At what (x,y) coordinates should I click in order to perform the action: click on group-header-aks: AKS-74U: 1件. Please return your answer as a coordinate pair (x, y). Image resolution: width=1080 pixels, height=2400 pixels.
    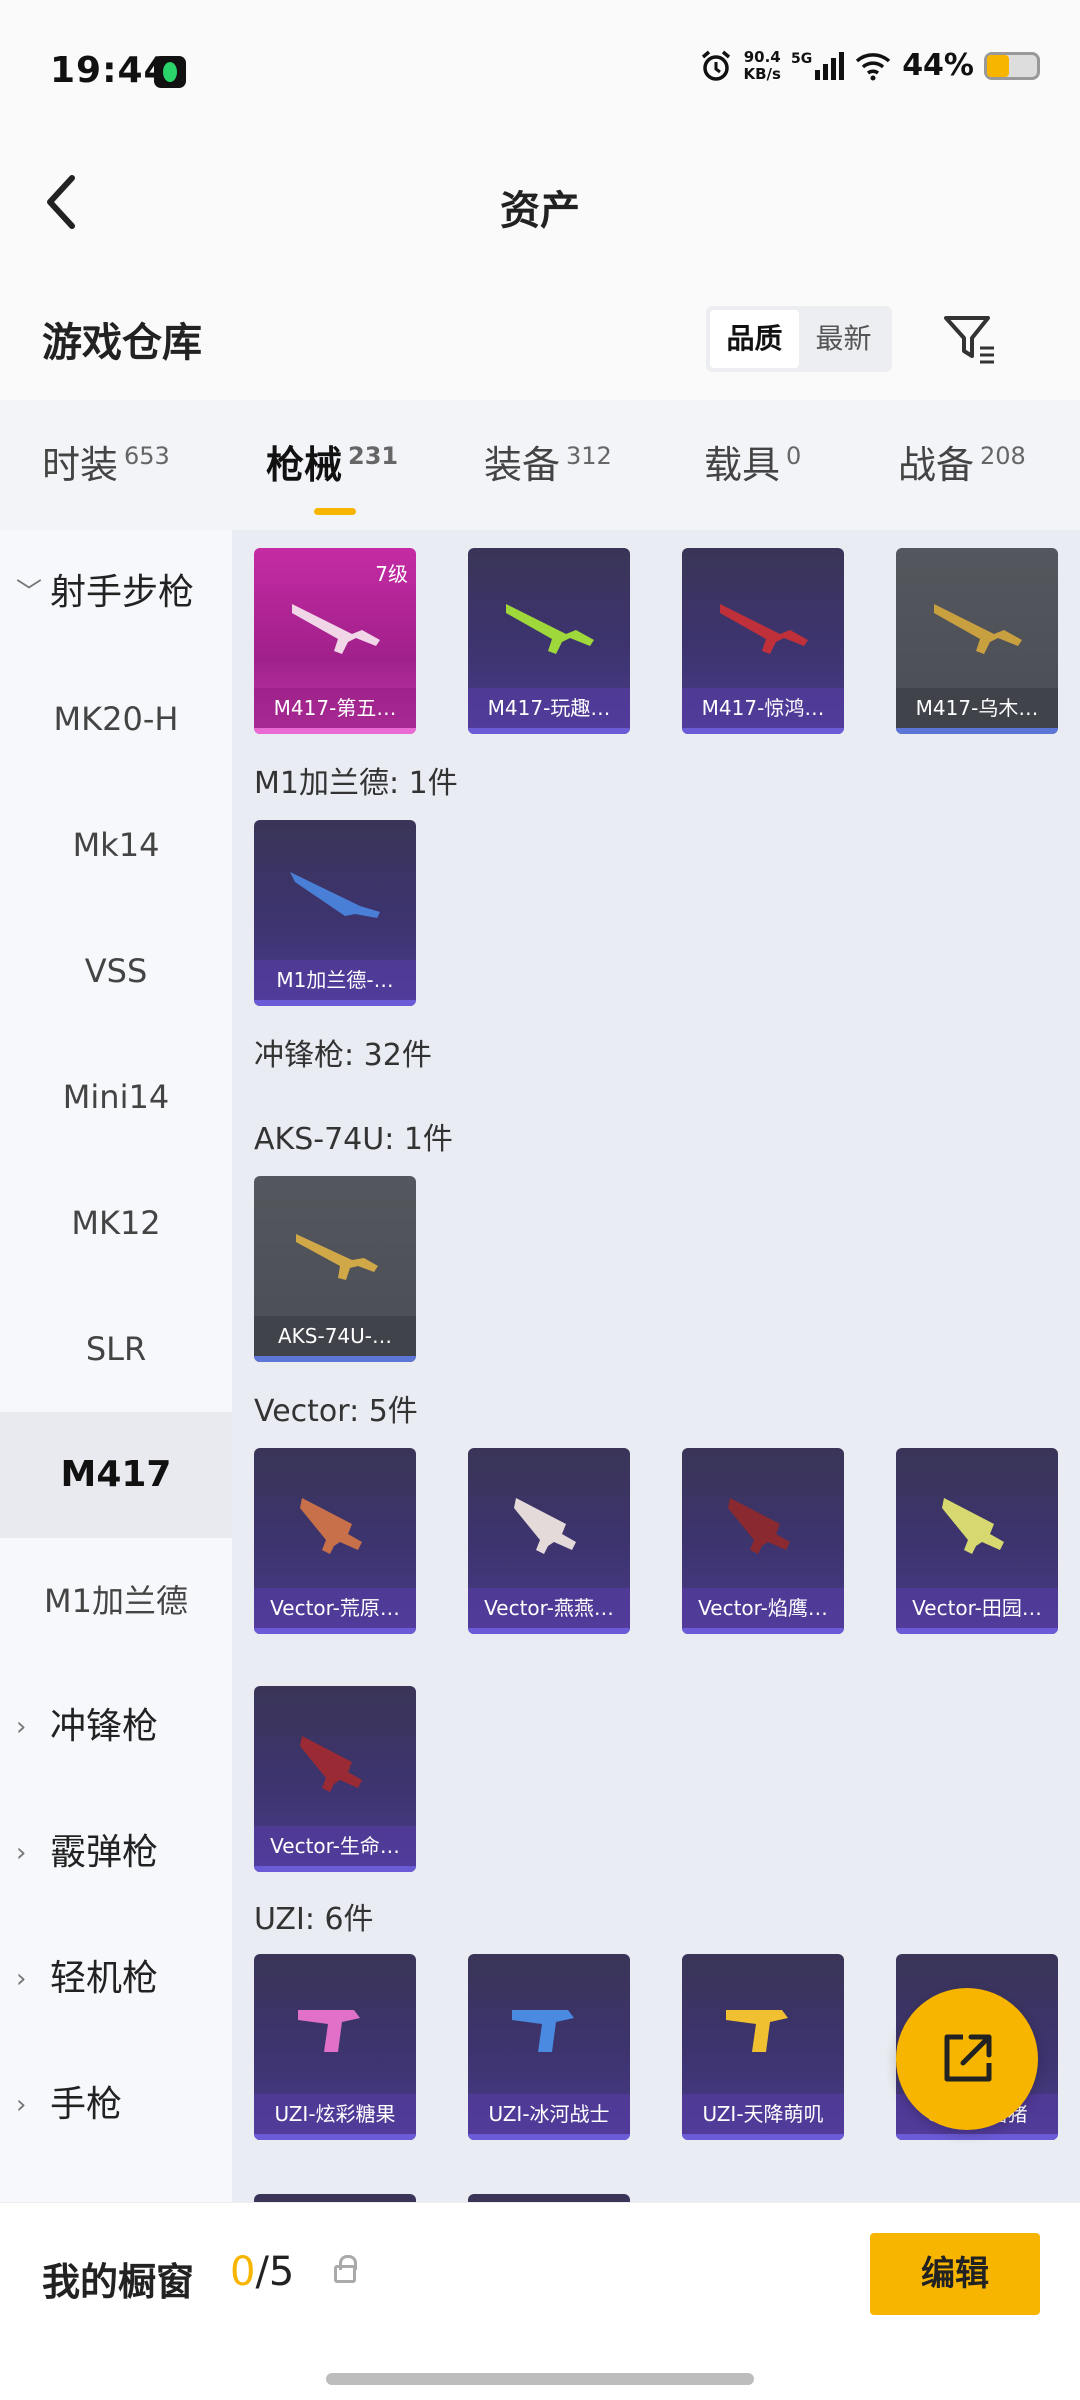
    Looking at the image, I should click on (353, 1139).